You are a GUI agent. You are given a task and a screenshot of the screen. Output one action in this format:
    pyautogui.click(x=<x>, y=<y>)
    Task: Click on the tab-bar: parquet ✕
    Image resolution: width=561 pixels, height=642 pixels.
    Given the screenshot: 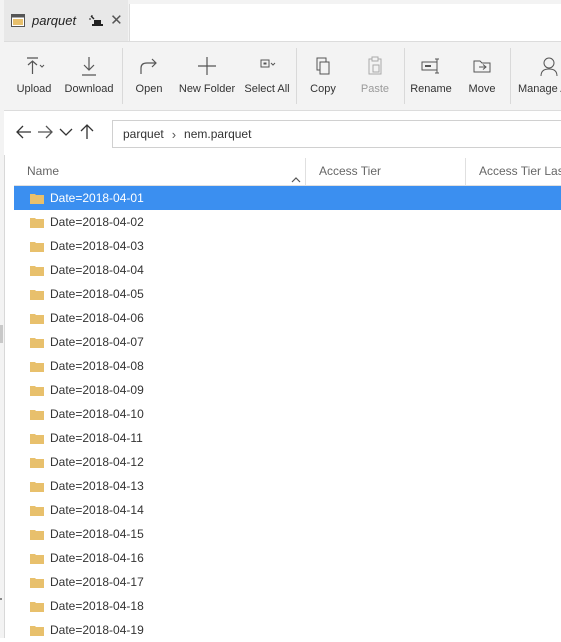 What is the action you would take?
    pyautogui.click(x=282, y=21)
    